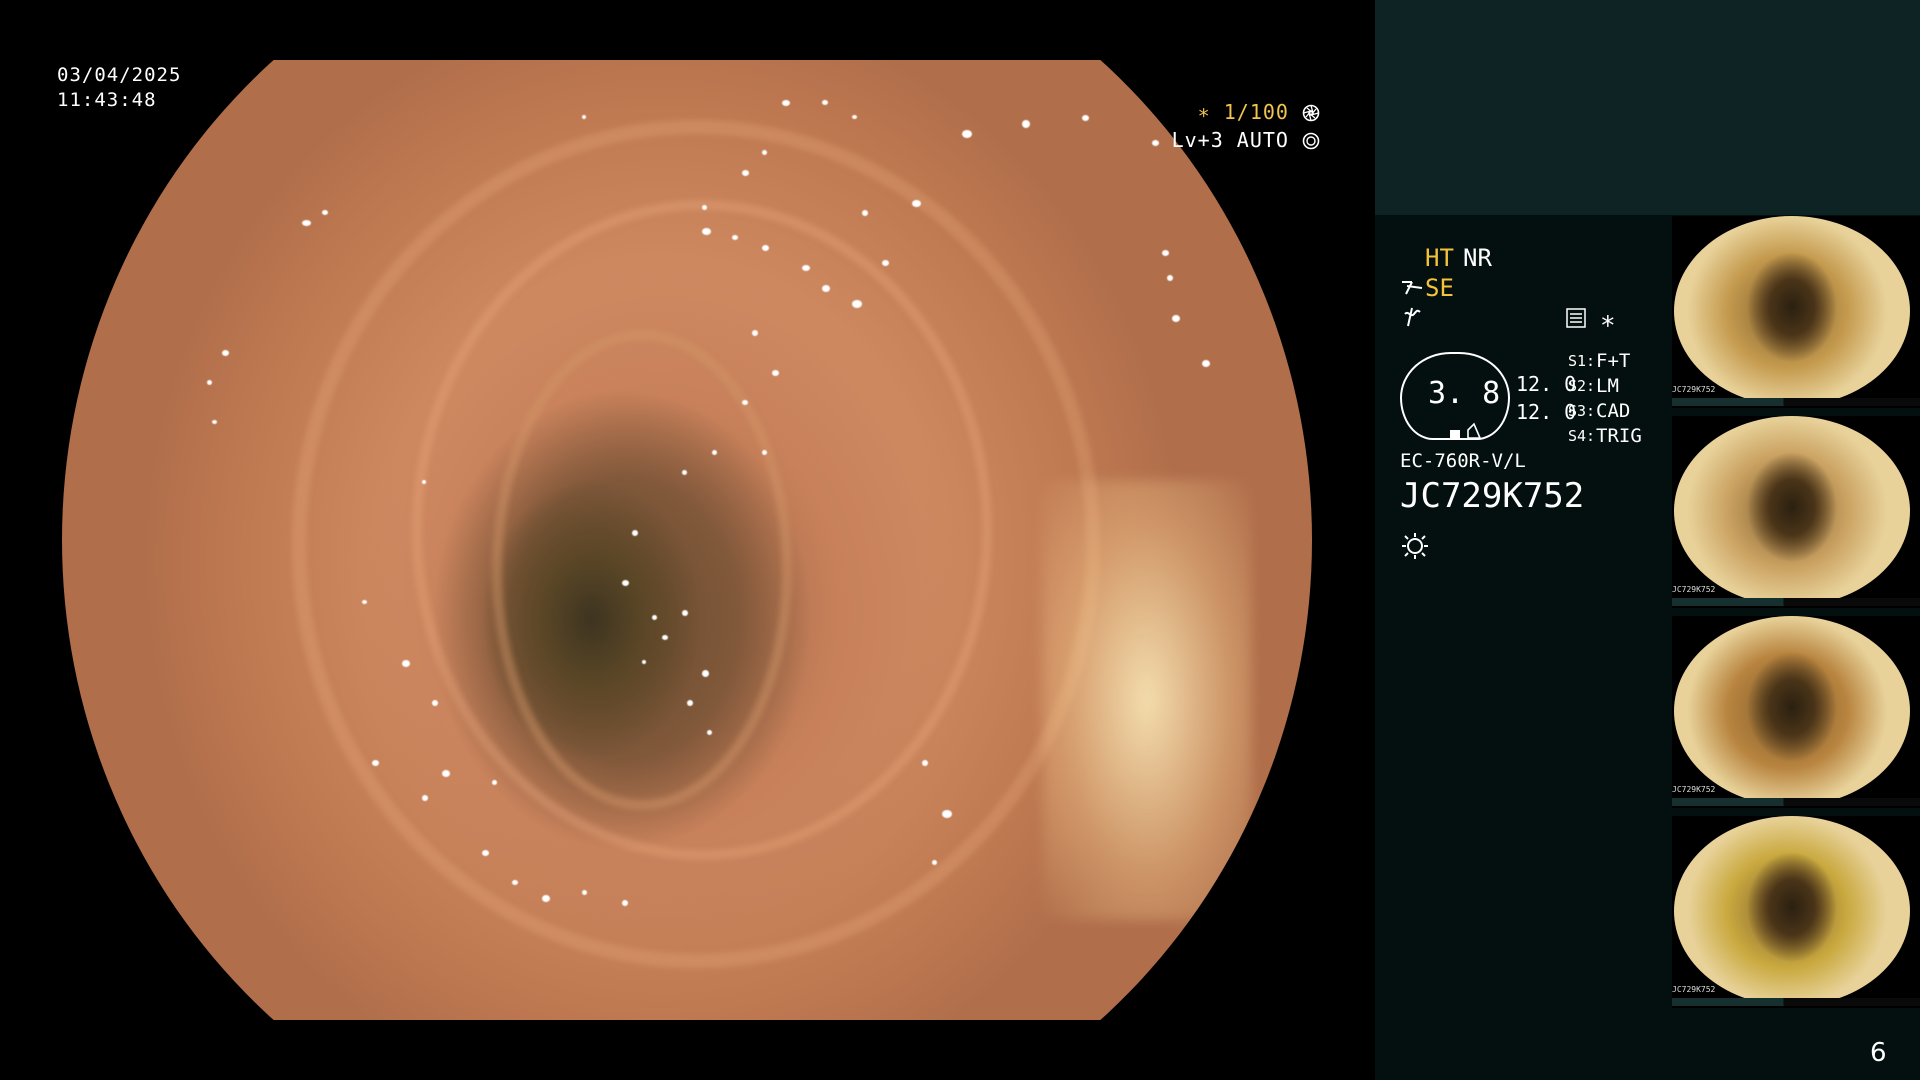  I want to click on auto-iris-icon, so click(1311, 141).